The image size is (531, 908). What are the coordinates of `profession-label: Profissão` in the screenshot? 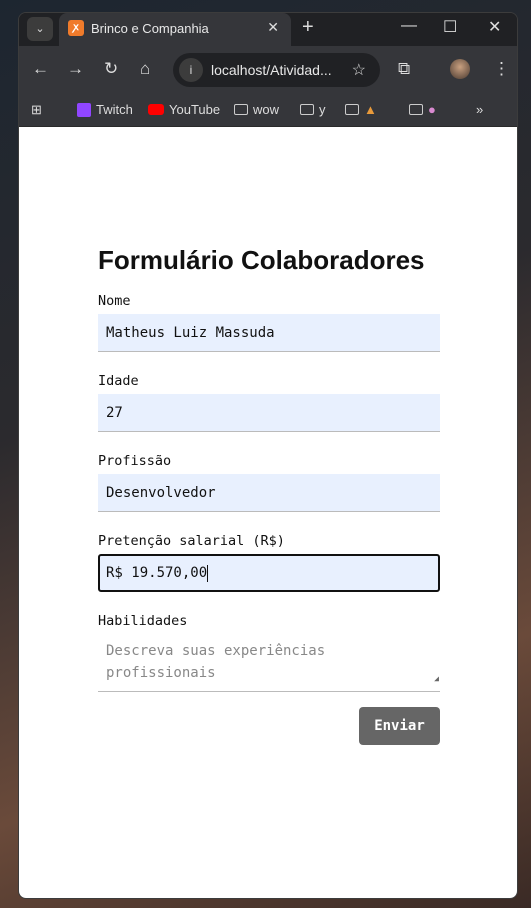 It's located at (135, 461).